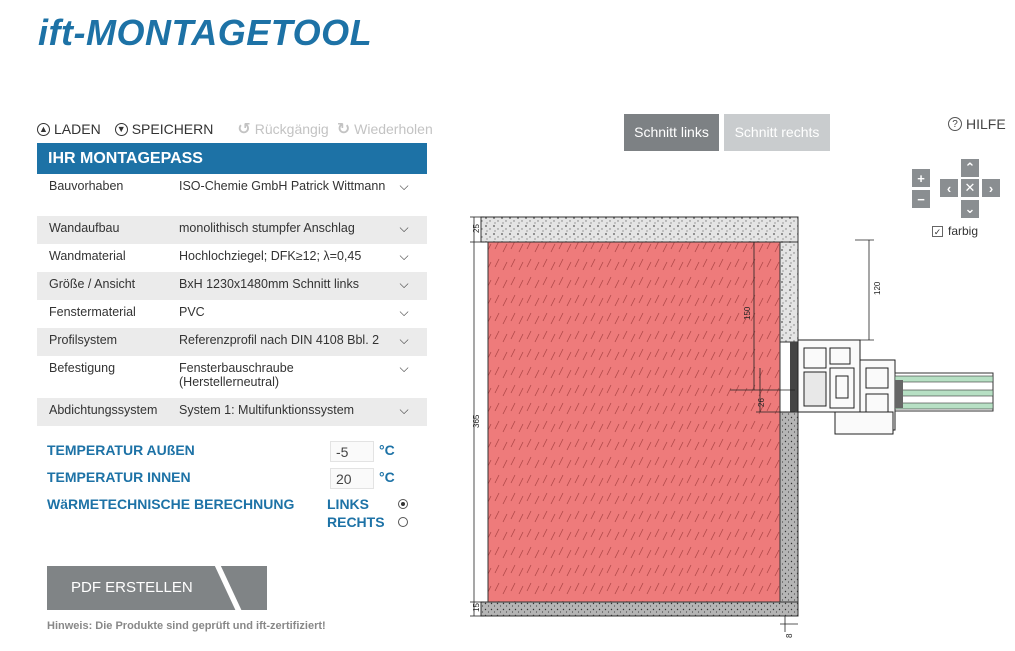  I want to click on dim-label-26: 26, so click(761, 402).